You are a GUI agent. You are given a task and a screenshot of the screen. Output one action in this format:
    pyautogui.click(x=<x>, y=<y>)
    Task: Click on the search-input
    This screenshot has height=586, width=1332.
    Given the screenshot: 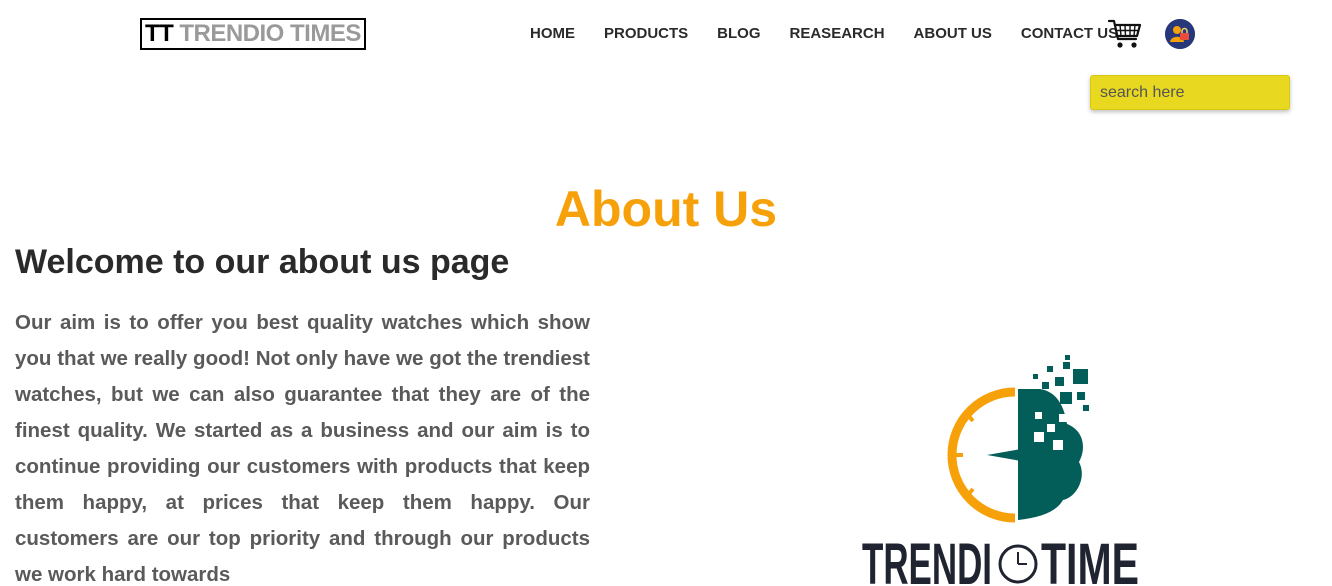 What is the action you would take?
    pyautogui.click(x=1190, y=92)
    